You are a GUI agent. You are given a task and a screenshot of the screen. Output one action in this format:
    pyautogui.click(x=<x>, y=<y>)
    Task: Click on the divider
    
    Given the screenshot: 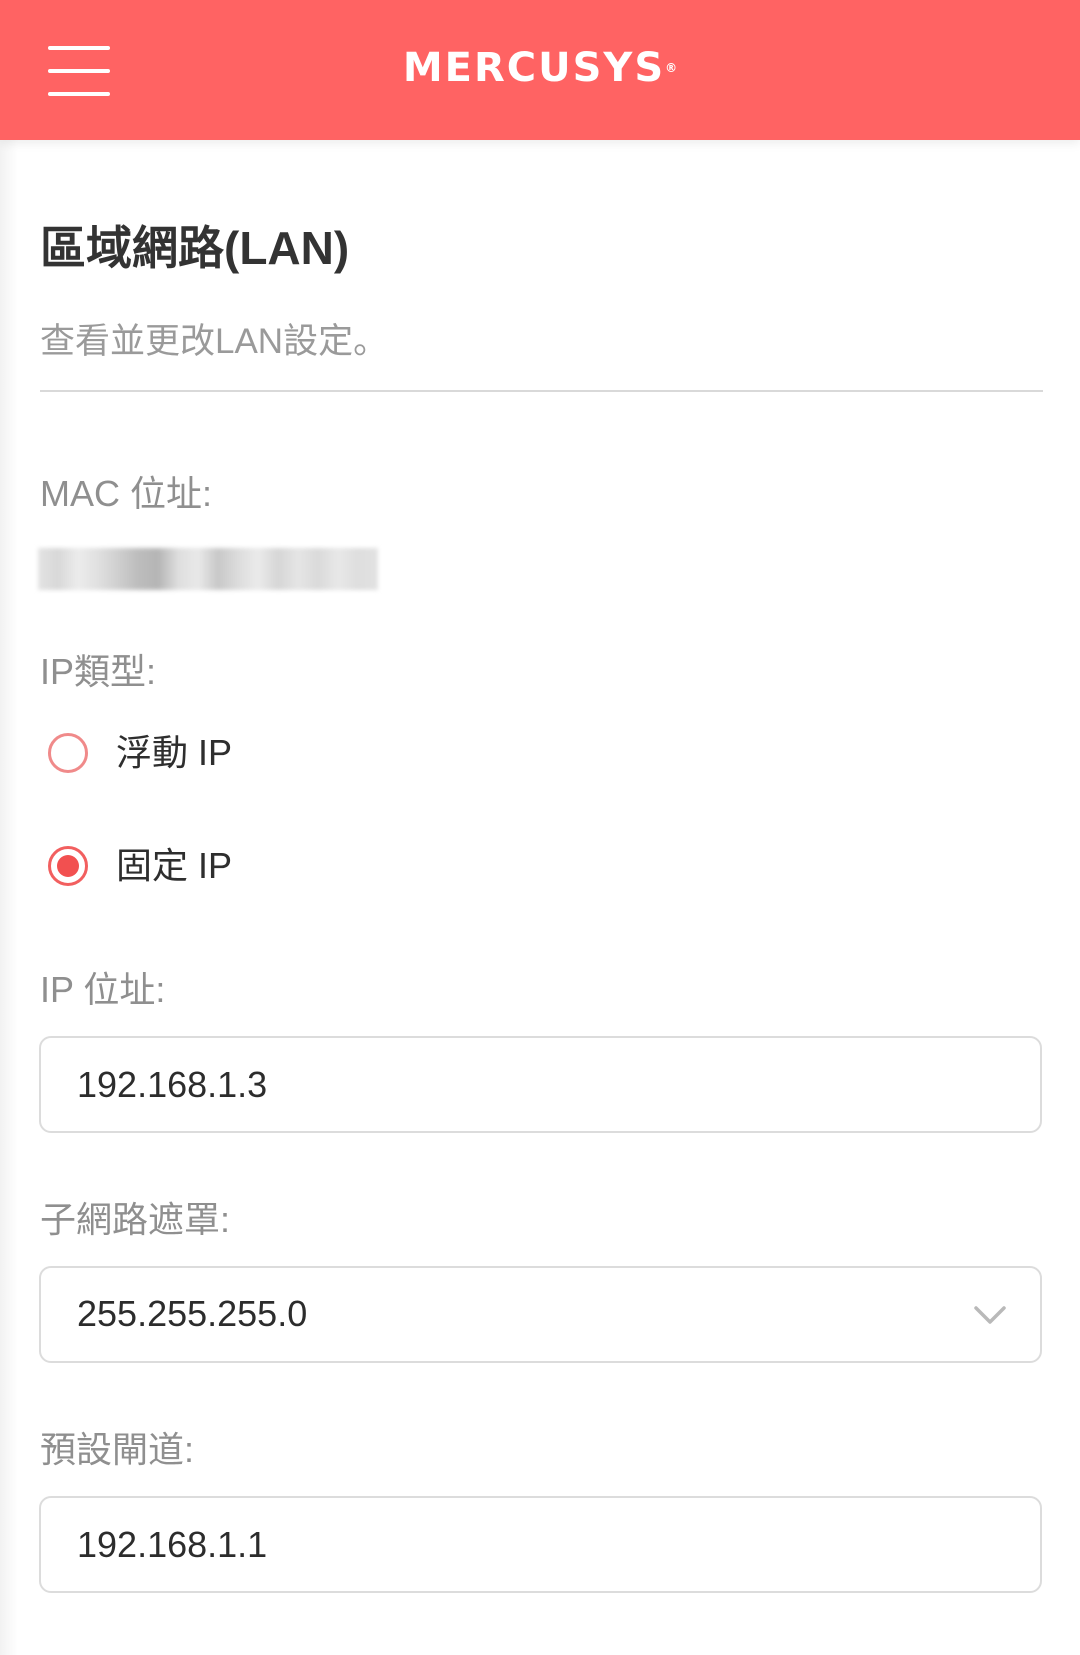 What is the action you would take?
    pyautogui.click(x=541, y=391)
    